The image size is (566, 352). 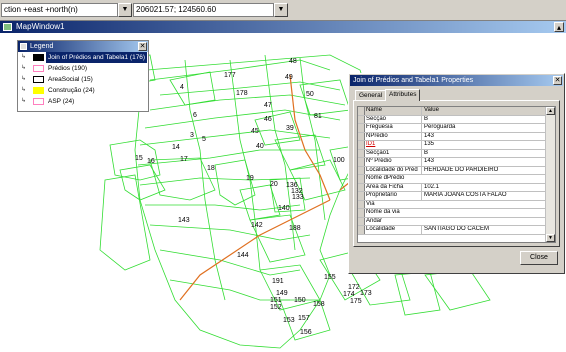 I want to click on parcel-label: 158, so click(x=319, y=304).